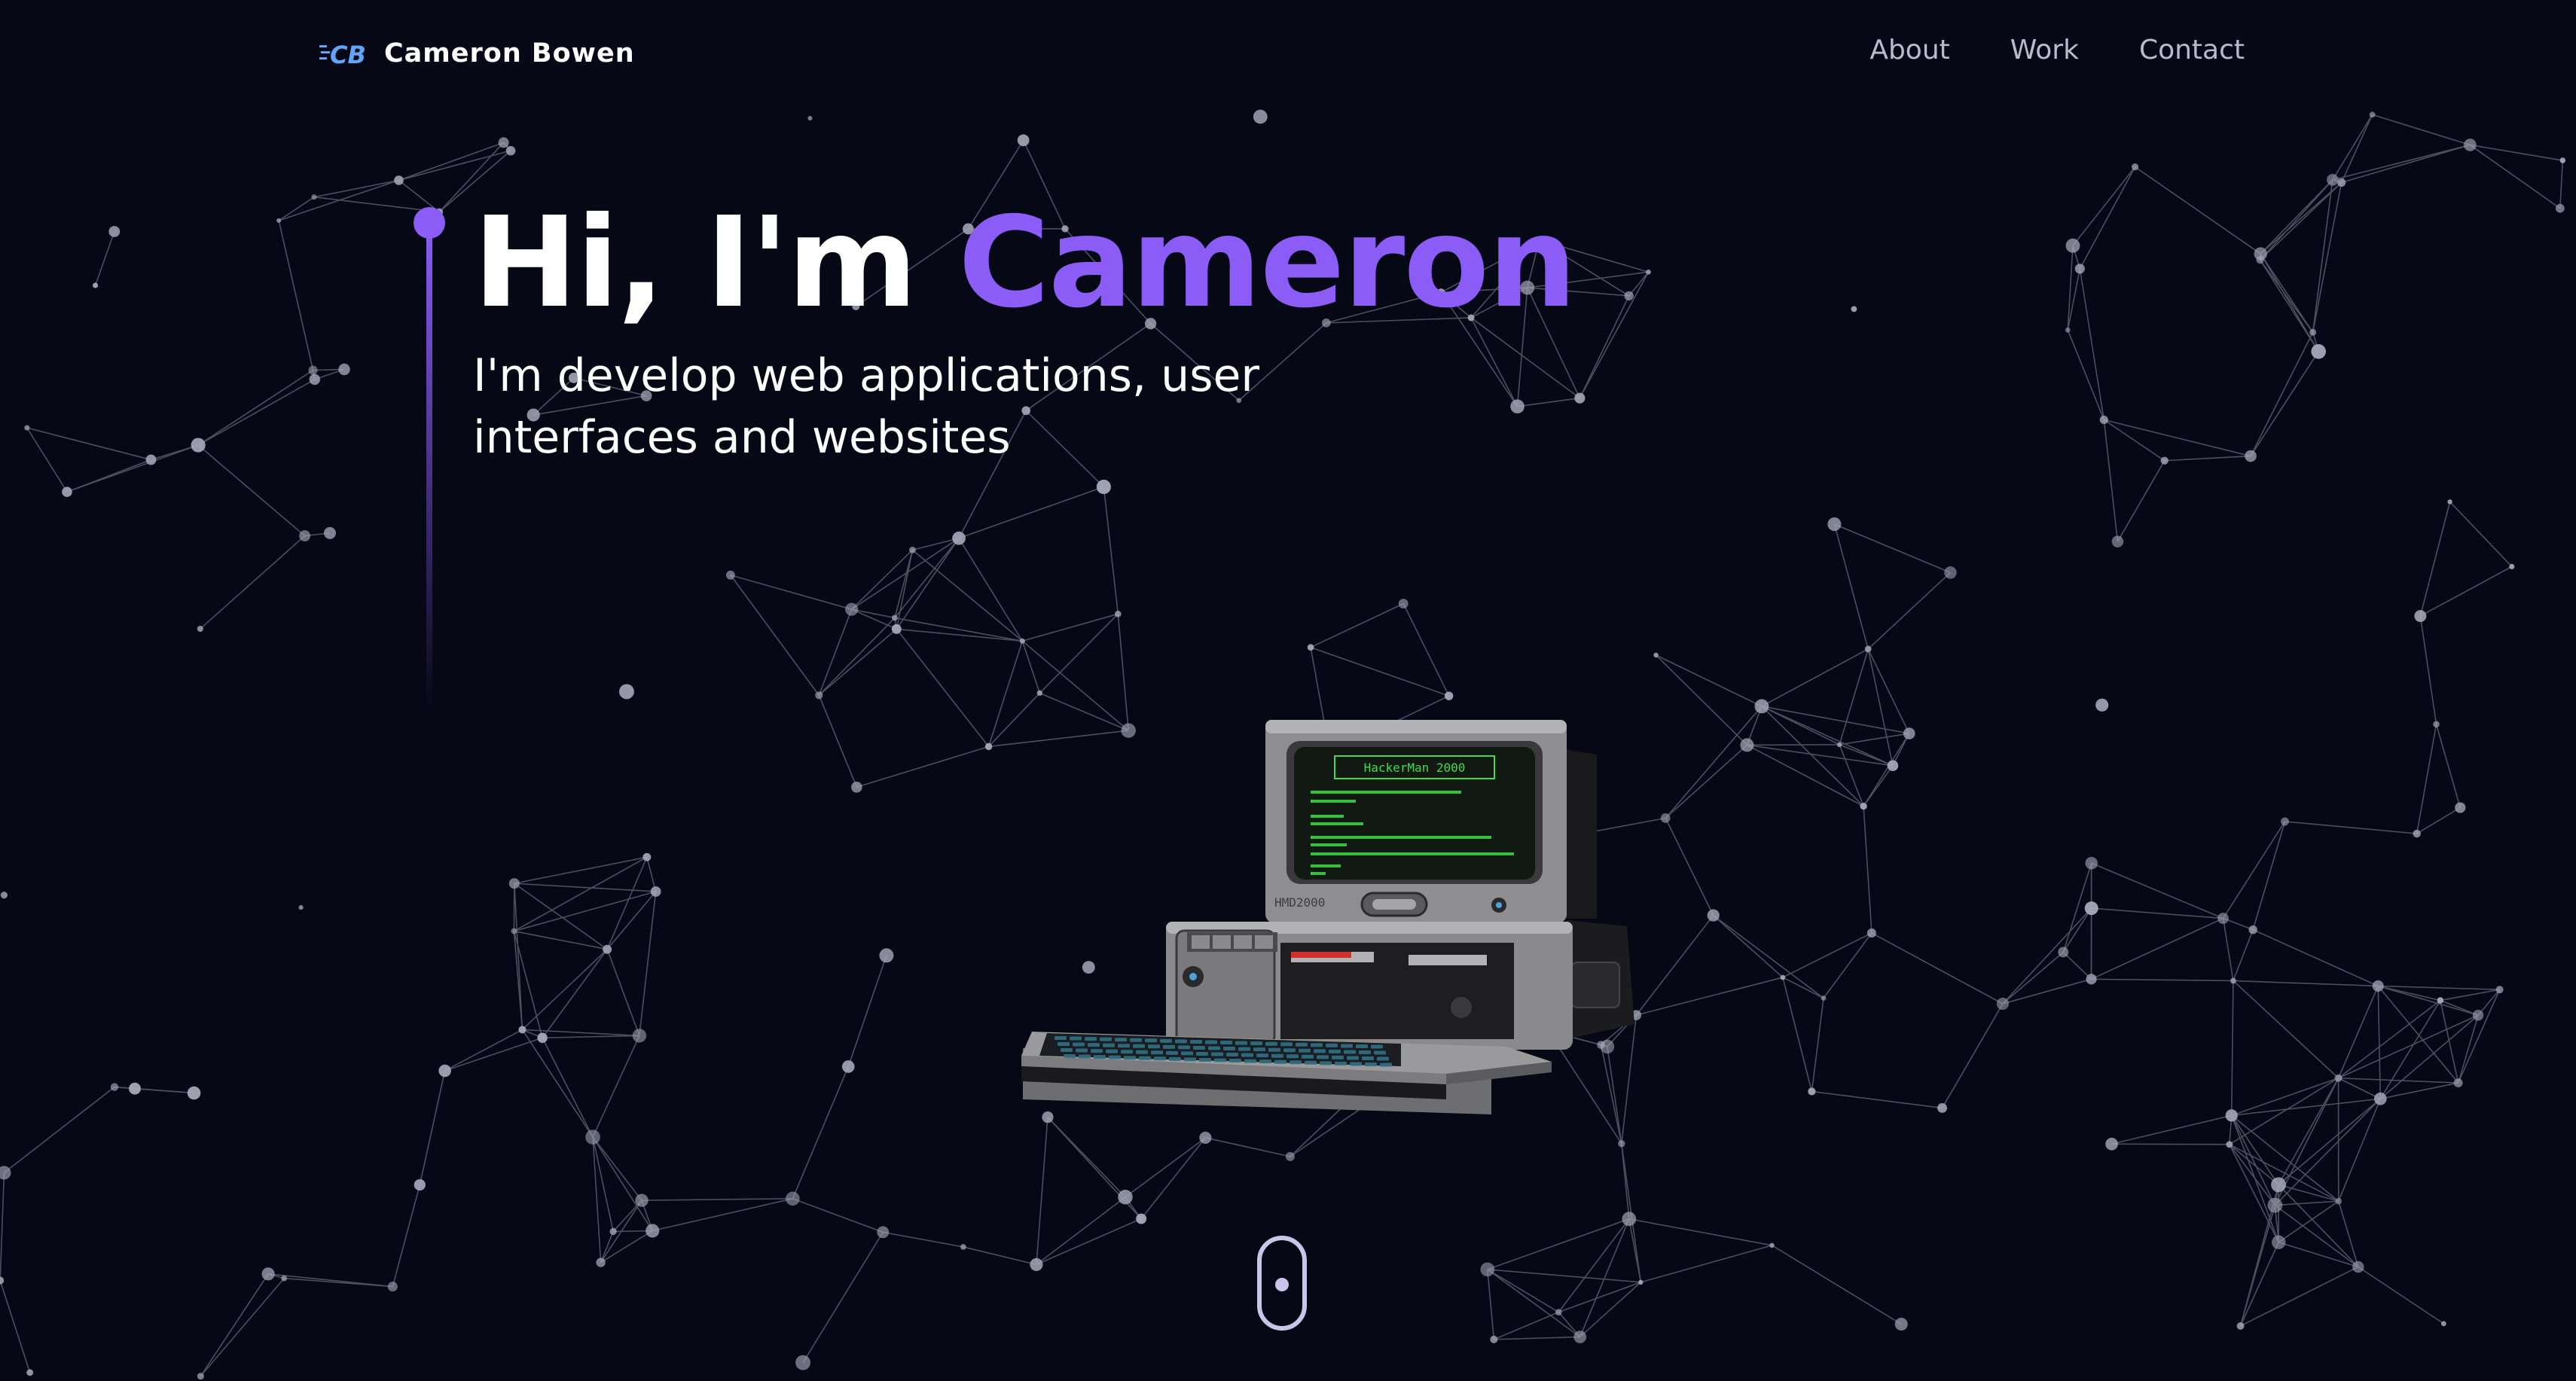  What do you see at coordinates (510, 53) in the screenshot?
I see `brand-name: Cameron Bowen` at bounding box center [510, 53].